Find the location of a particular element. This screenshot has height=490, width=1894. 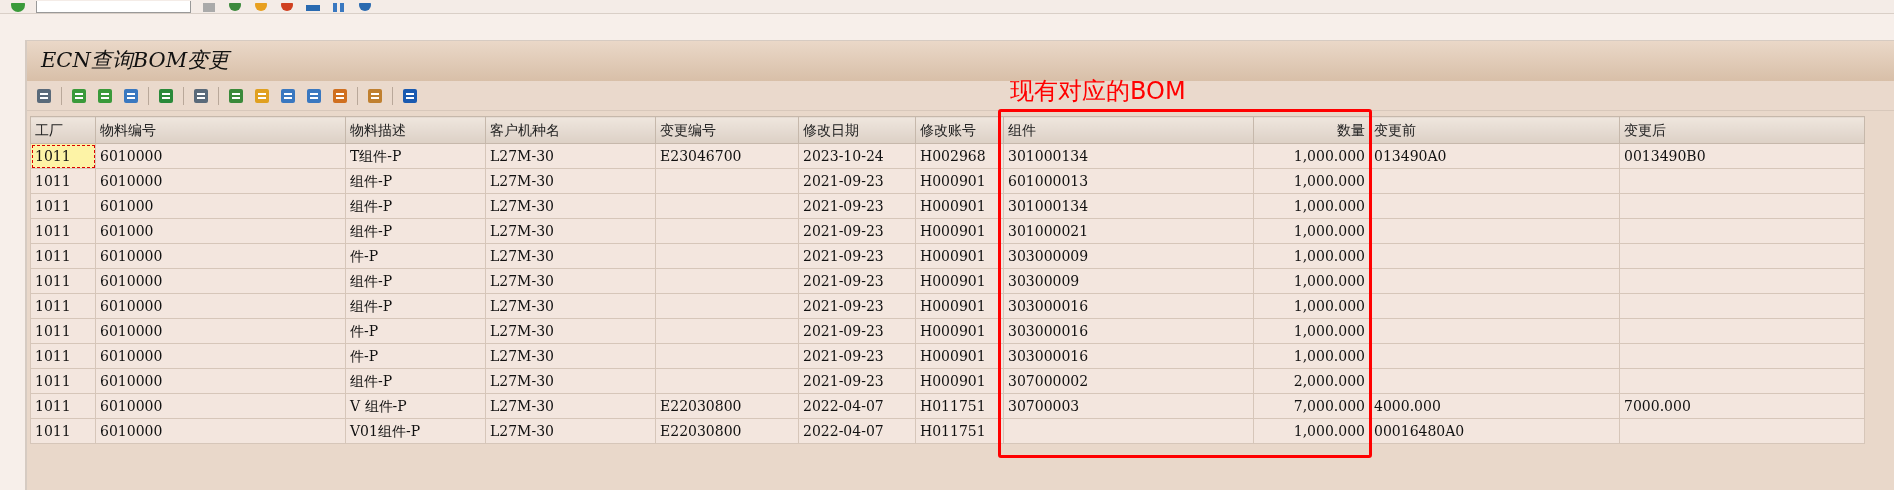

column-header: 工厂 is located at coordinates (63, 130).